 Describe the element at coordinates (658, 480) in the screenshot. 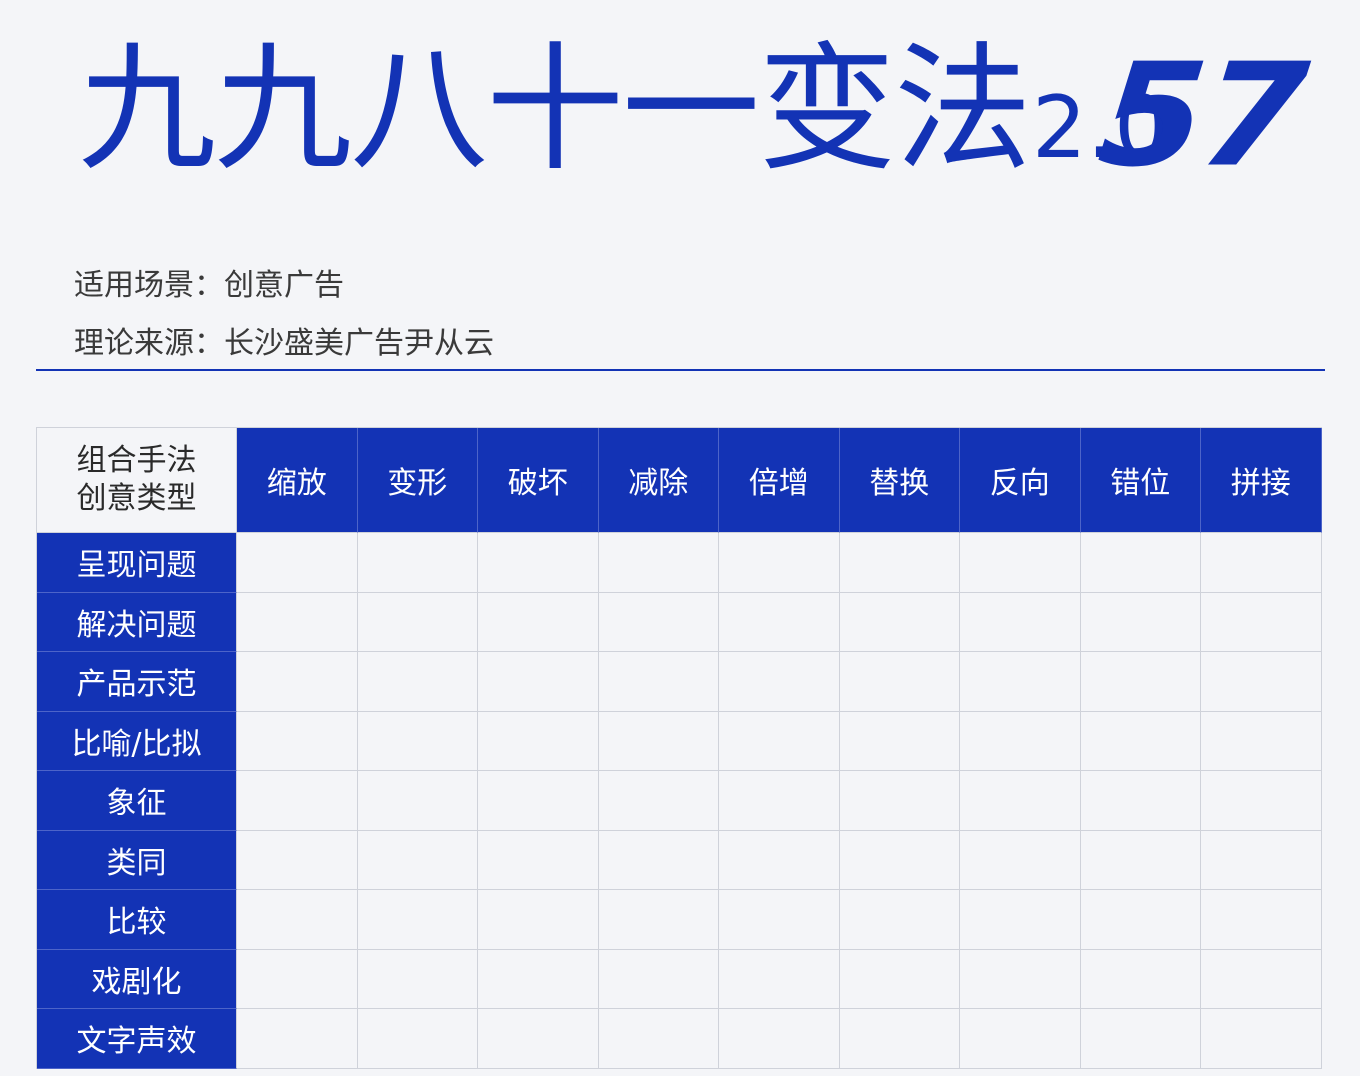

I see `column-header: 减除` at that location.